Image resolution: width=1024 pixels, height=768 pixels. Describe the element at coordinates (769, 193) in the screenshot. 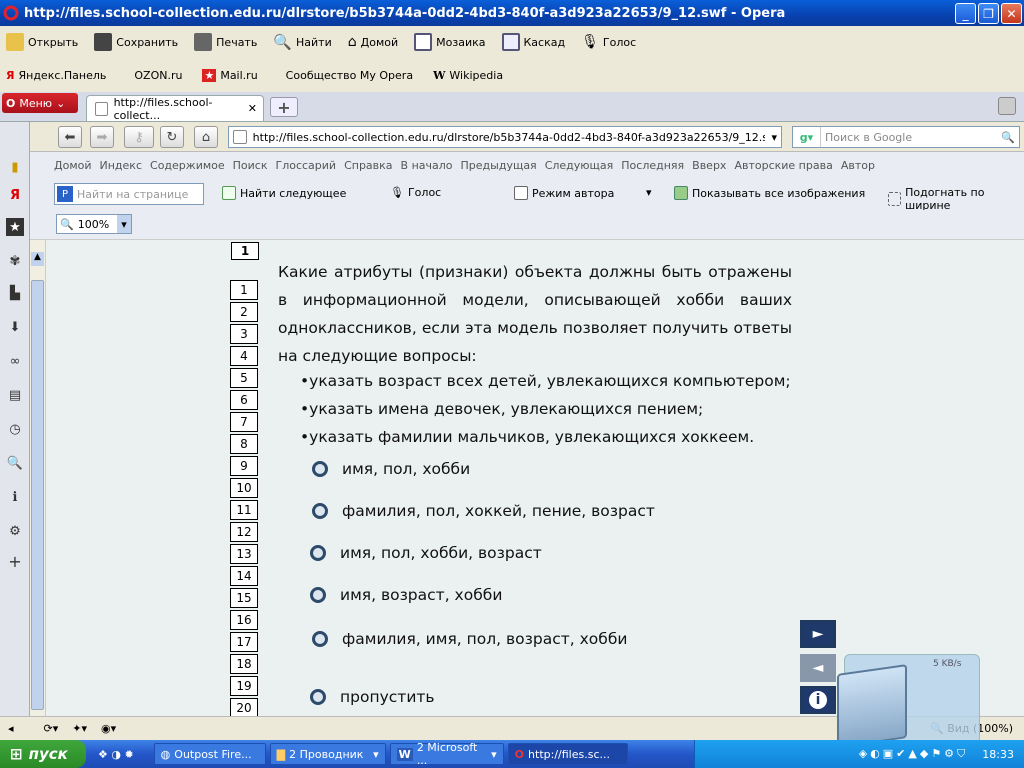

I see `show-images-button: Показывать все изображения` at that location.